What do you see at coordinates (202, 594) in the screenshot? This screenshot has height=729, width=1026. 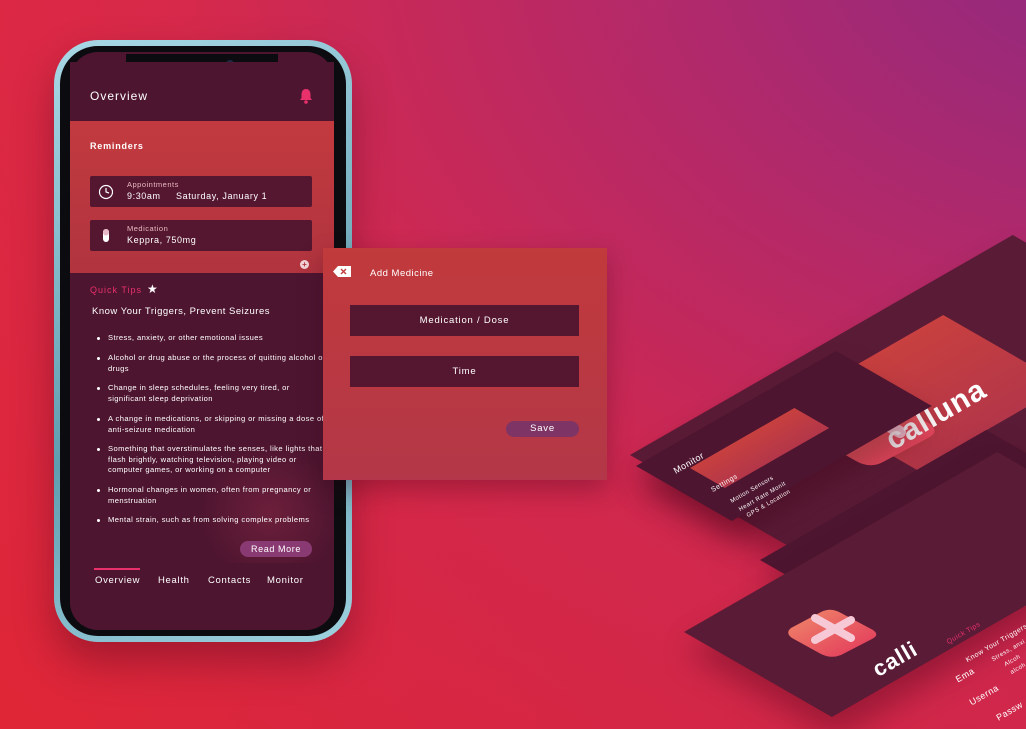 I see `bottom-nav: Overview Health Contacts Monitor` at bounding box center [202, 594].